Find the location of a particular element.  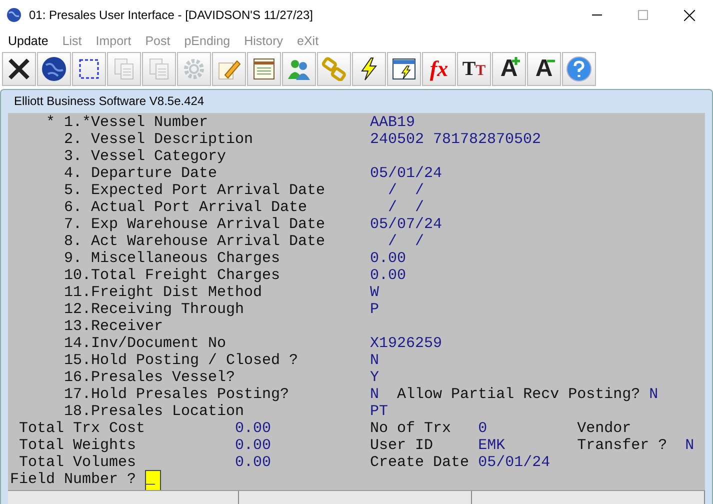

paste-icon is located at coordinates (159, 69).